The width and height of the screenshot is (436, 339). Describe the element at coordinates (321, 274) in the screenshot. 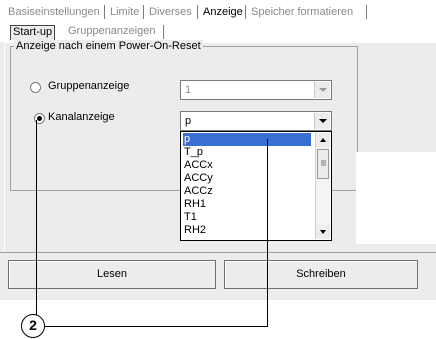

I see `schreiben-button: Schreiben` at that location.